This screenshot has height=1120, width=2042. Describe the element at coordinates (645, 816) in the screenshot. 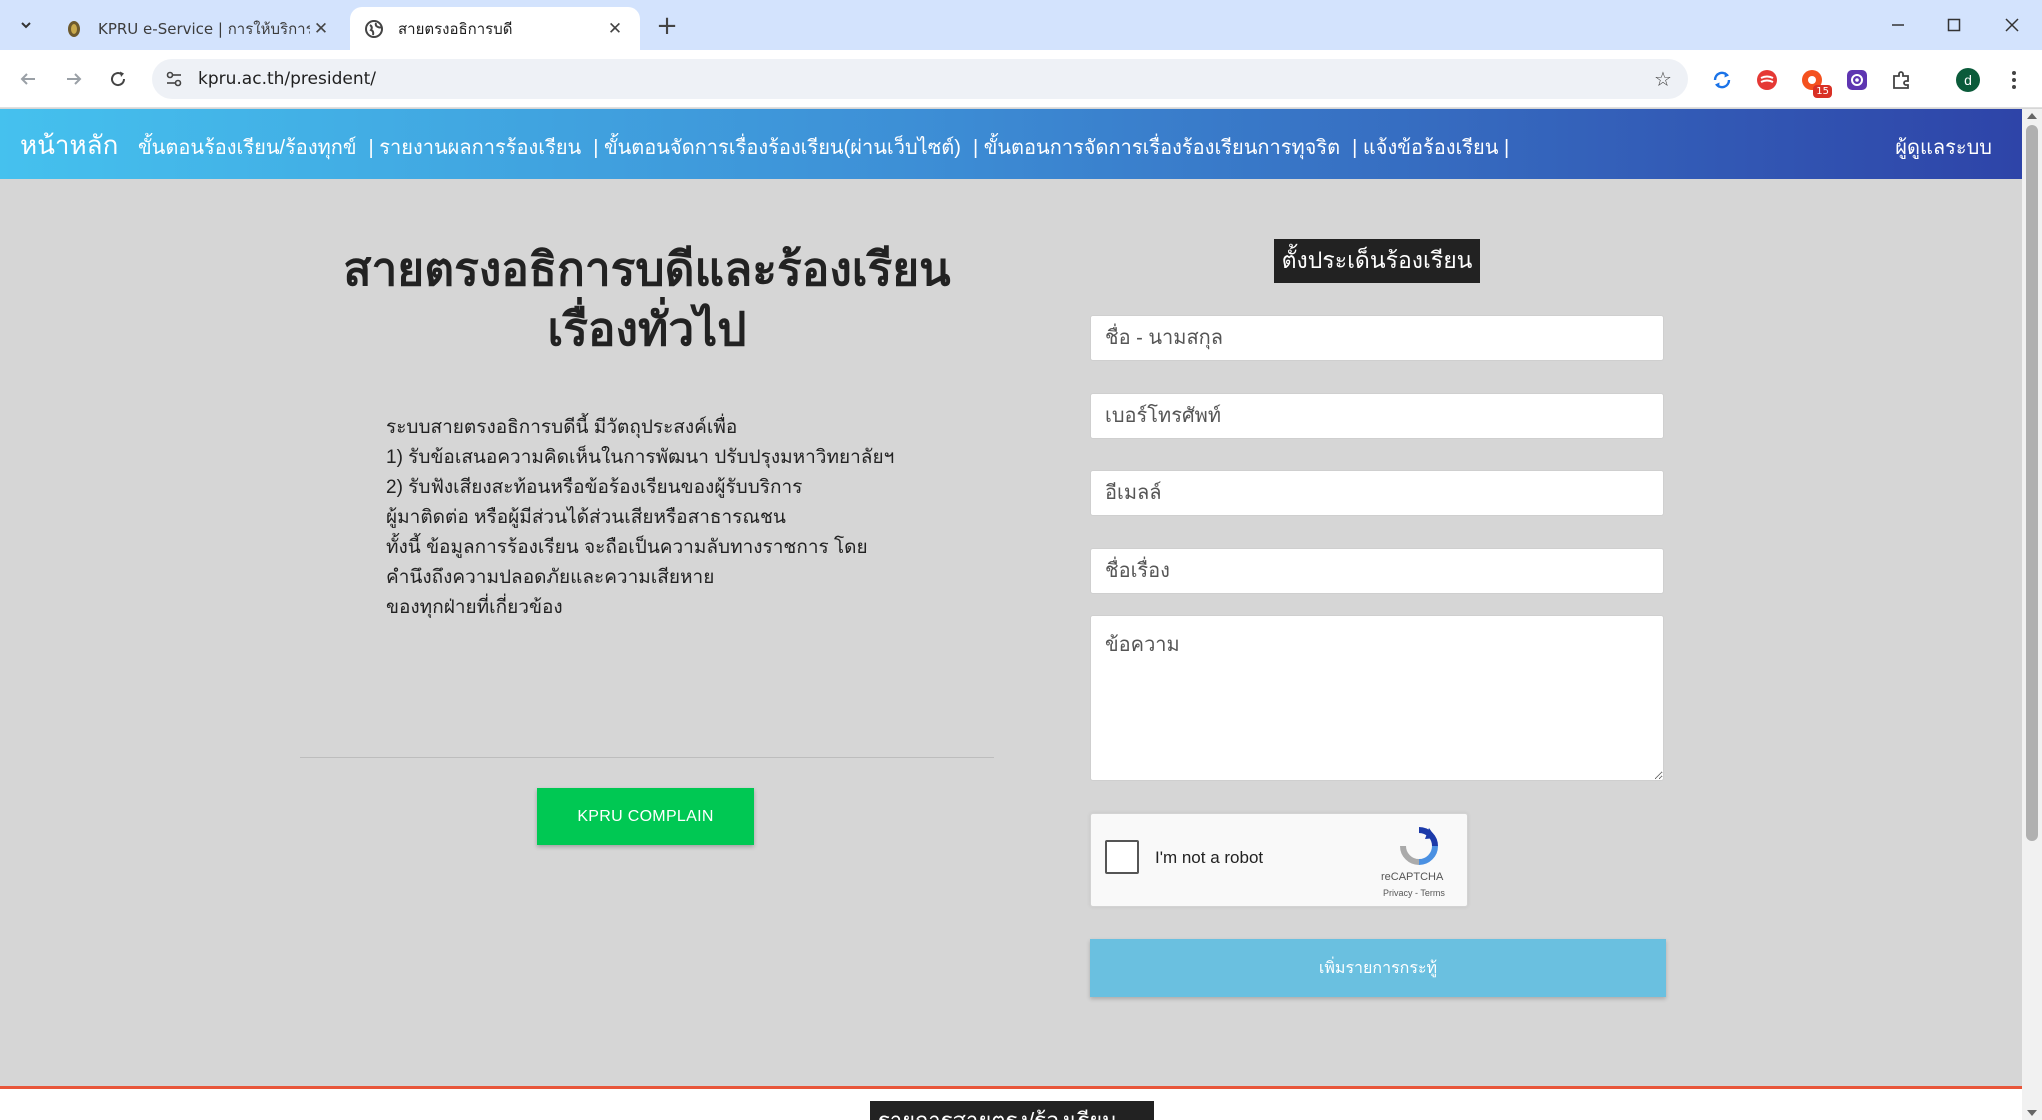

I see `kpru-complain-button: KPRU COMPLAIN` at that location.